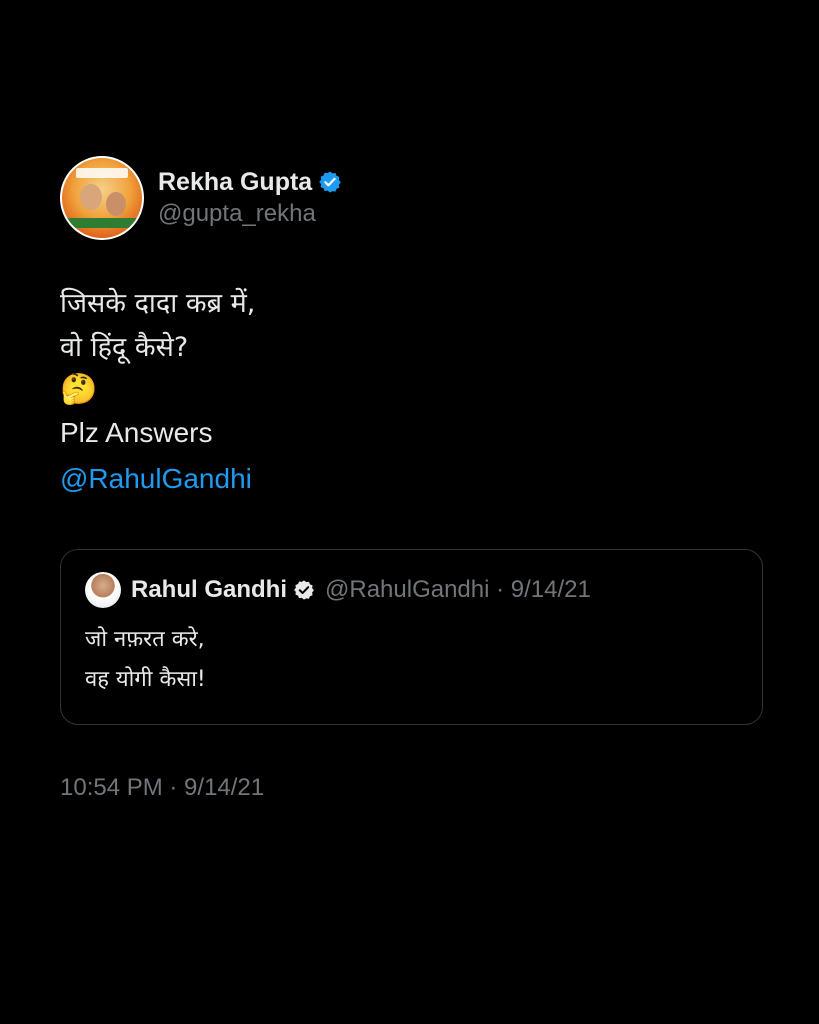  What do you see at coordinates (162, 788) in the screenshot?
I see `tweet-timestamp: 10:54 PM · 9/14/21` at bounding box center [162, 788].